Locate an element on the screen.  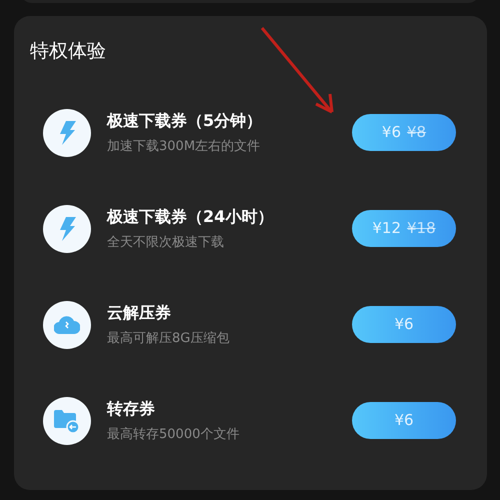
item-title: 云解压券 is located at coordinates (139, 313).